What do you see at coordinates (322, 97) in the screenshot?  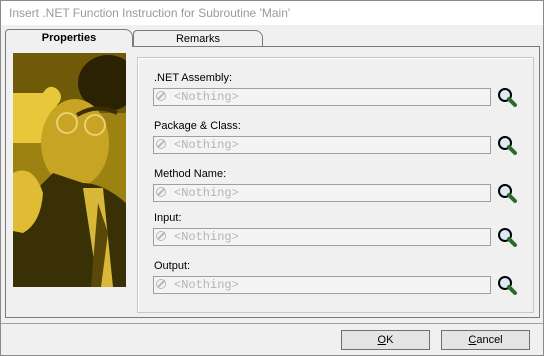 I see `assembly-field: <Nothing>` at bounding box center [322, 97].